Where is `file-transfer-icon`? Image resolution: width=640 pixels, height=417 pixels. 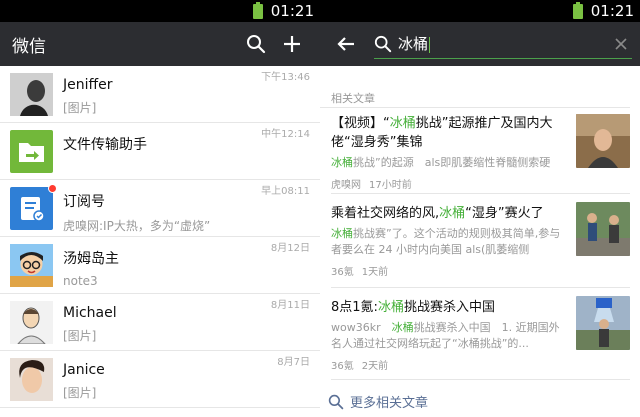 file-transfer-icon is located at coordinates (31, 152).